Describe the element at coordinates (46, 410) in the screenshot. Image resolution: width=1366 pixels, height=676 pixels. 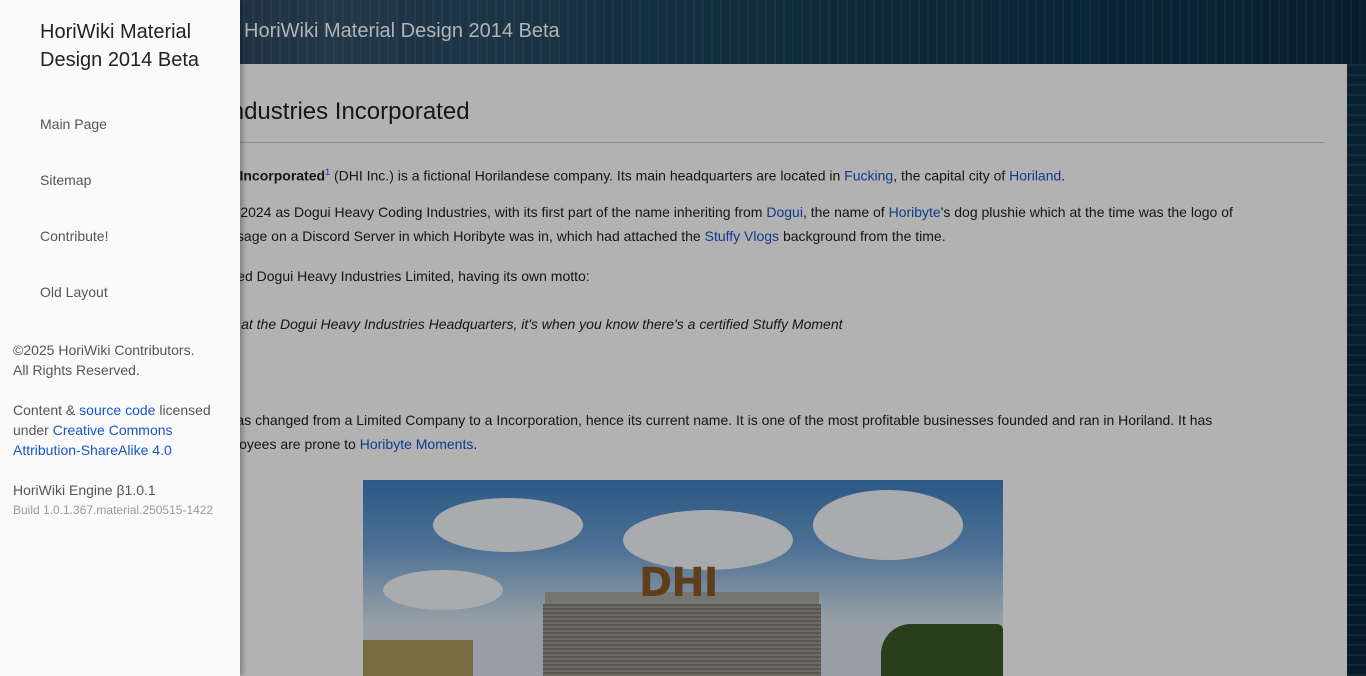
I see `license-text: Content &` at that location.